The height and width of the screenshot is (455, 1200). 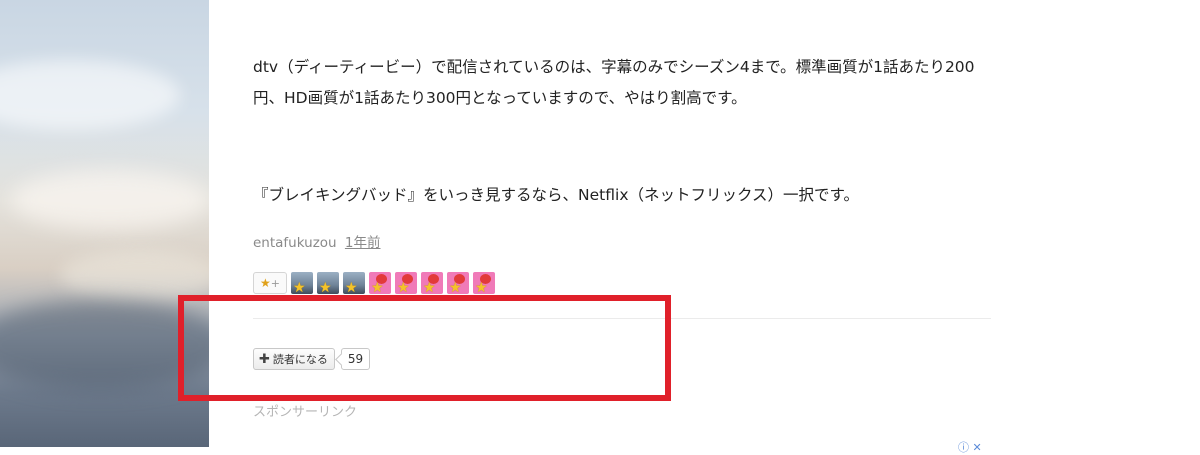 What do you see at coordinates (275, 283) in the screenshot?
I see `plus-icon: +` at bounding box center [275, 283].